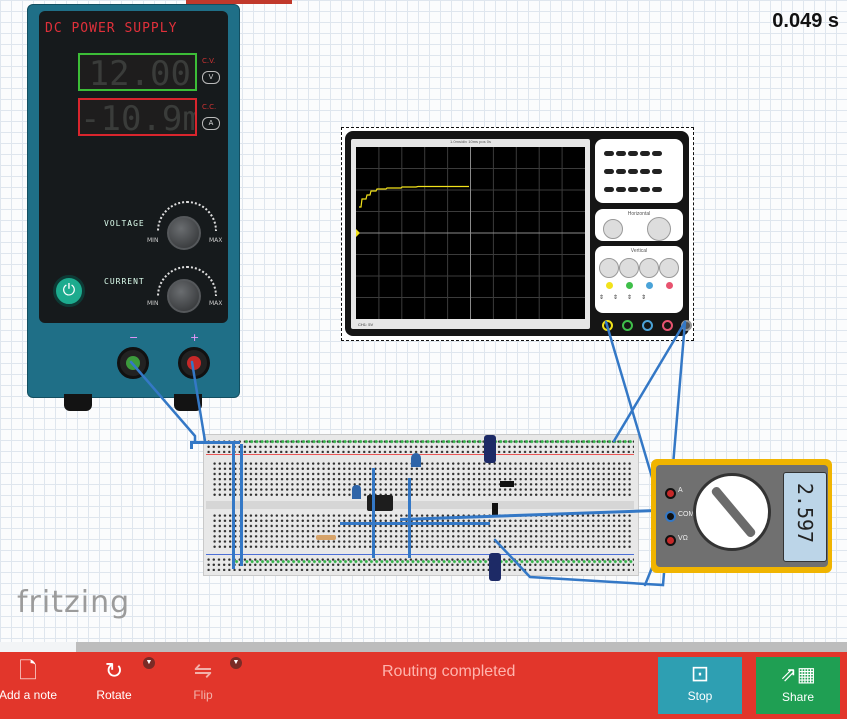  What do you see at coordinates (639, 279) in the screenshot?
I see `scope-vertical-panel: Vertical ⇕⇕⇕⇕` at bounding box center [639, 279].